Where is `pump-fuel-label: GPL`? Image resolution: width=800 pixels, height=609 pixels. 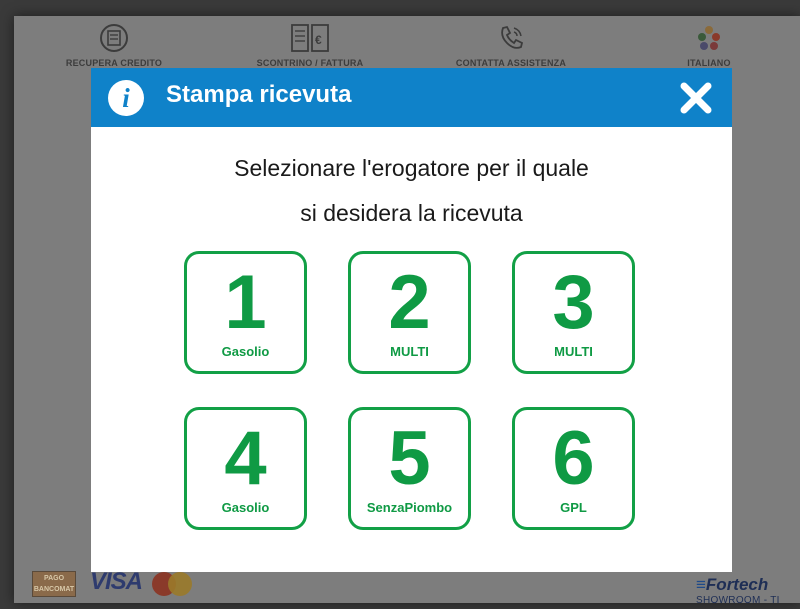
pump-fuel-label: GPL is located at coordinates (573, 507).